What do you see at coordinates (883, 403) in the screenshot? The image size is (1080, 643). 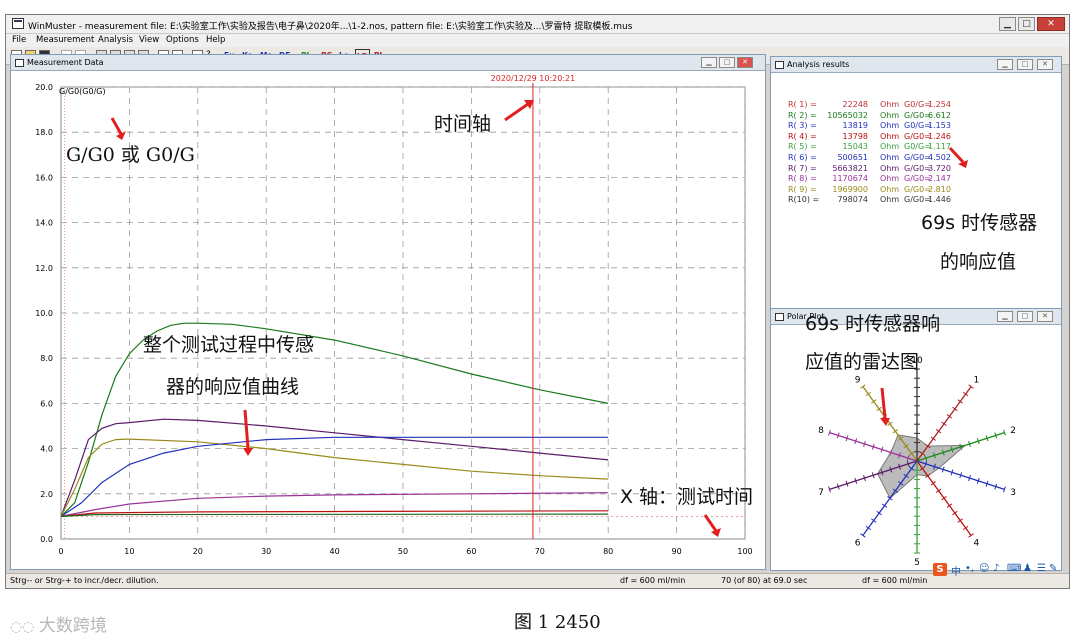 I see `radar-arrow` at bounding box center [883, 403].